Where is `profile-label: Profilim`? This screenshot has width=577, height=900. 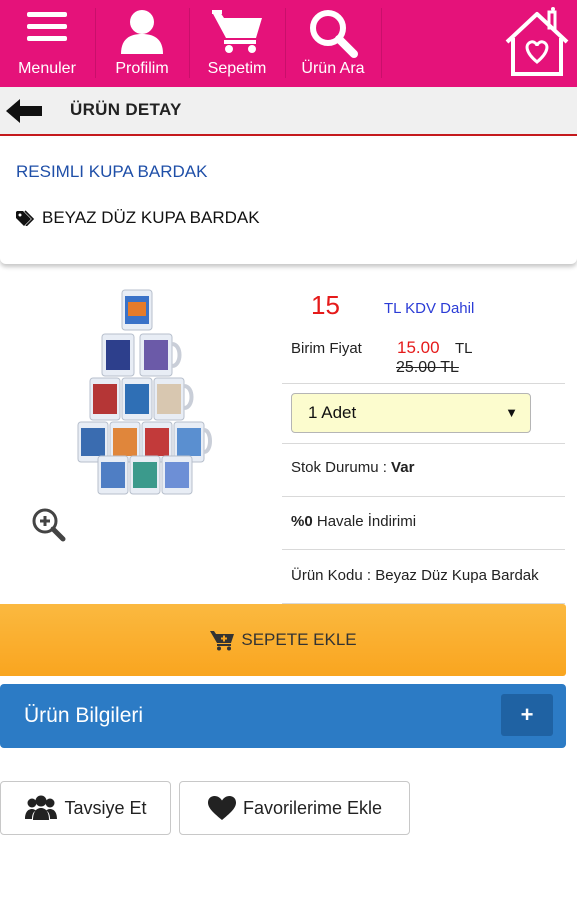 profile-label: Profilim is located at coordinates (142, 68).